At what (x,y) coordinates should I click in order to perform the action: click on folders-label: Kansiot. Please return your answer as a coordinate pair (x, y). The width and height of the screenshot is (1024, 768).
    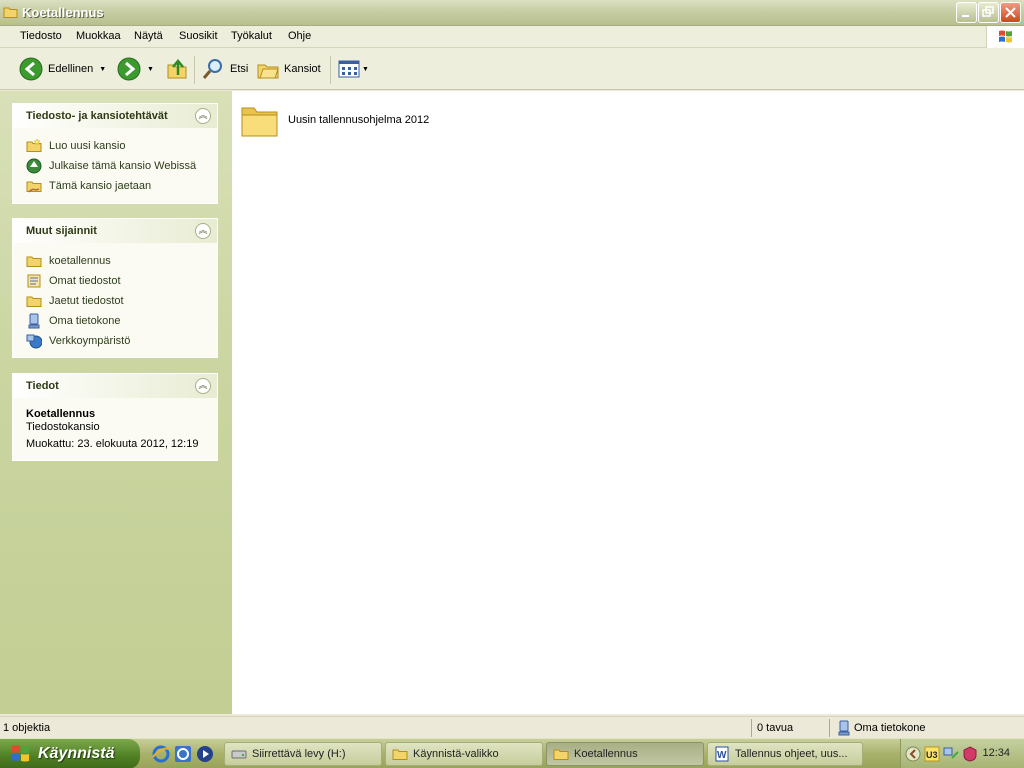
    Looking at the image, I should click on (302, 69).